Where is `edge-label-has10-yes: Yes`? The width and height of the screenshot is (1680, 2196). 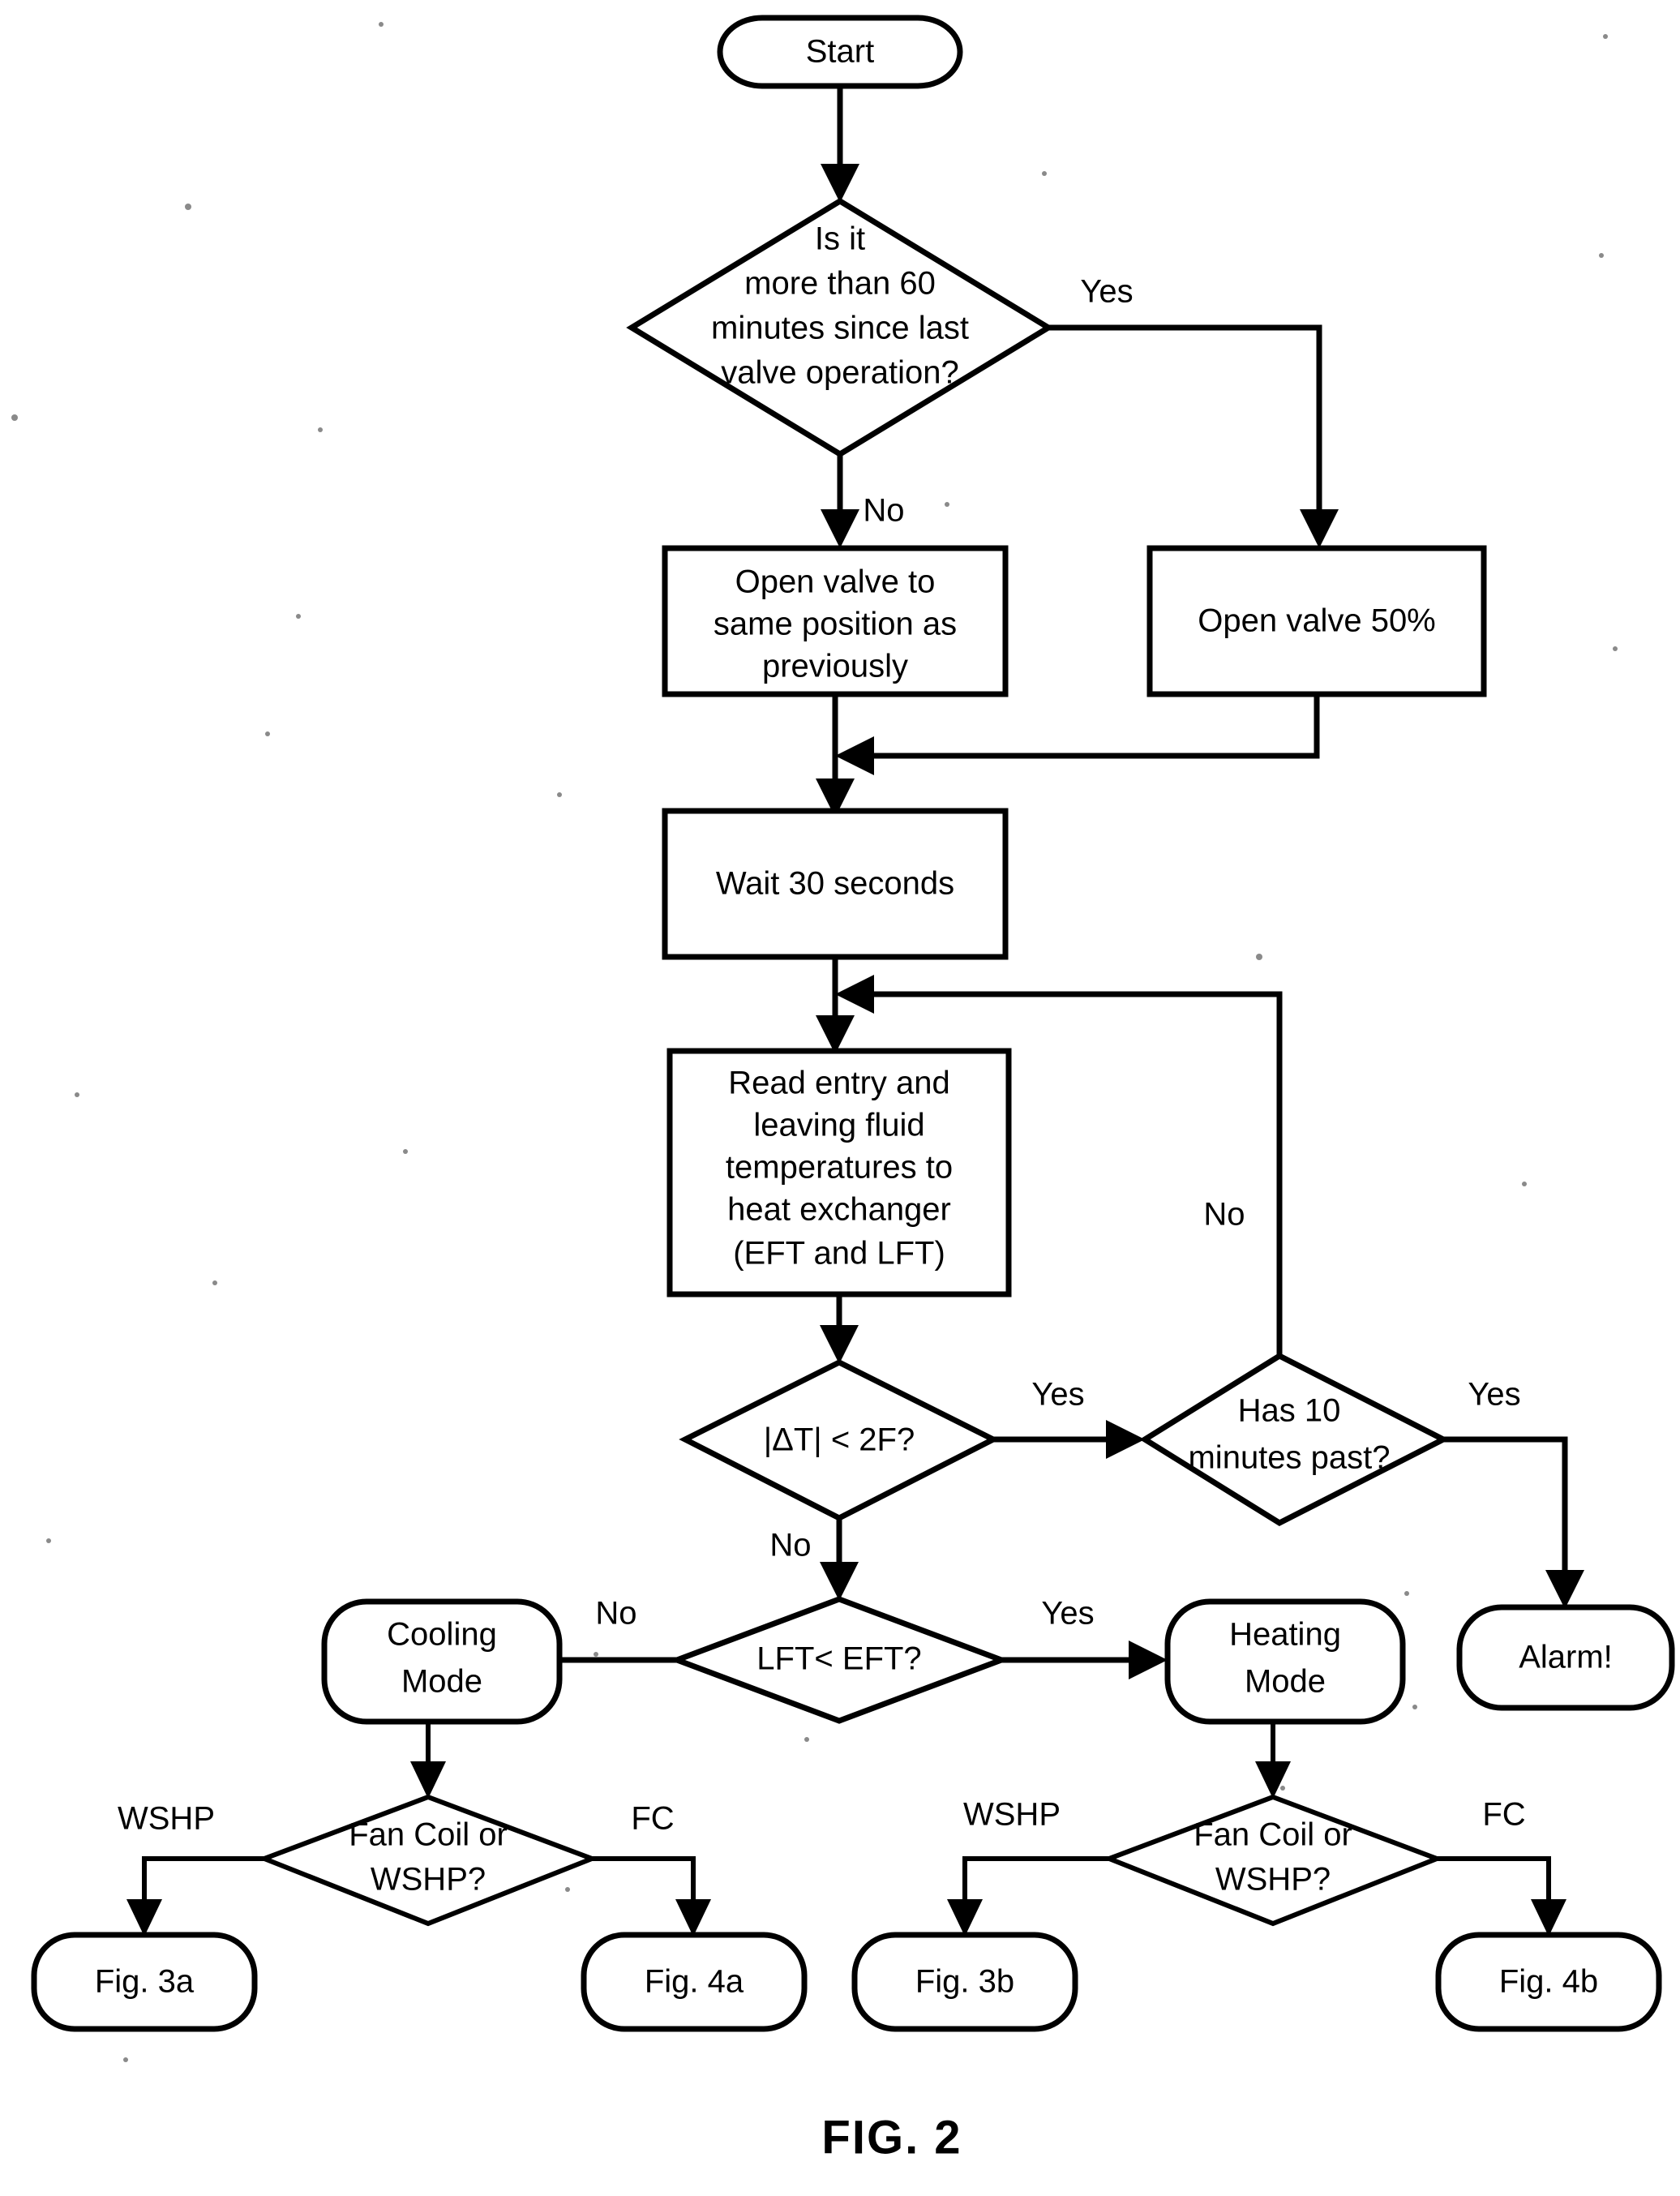 edge-label-has10-yes: Yes is located at coordinates (1494, 1395).